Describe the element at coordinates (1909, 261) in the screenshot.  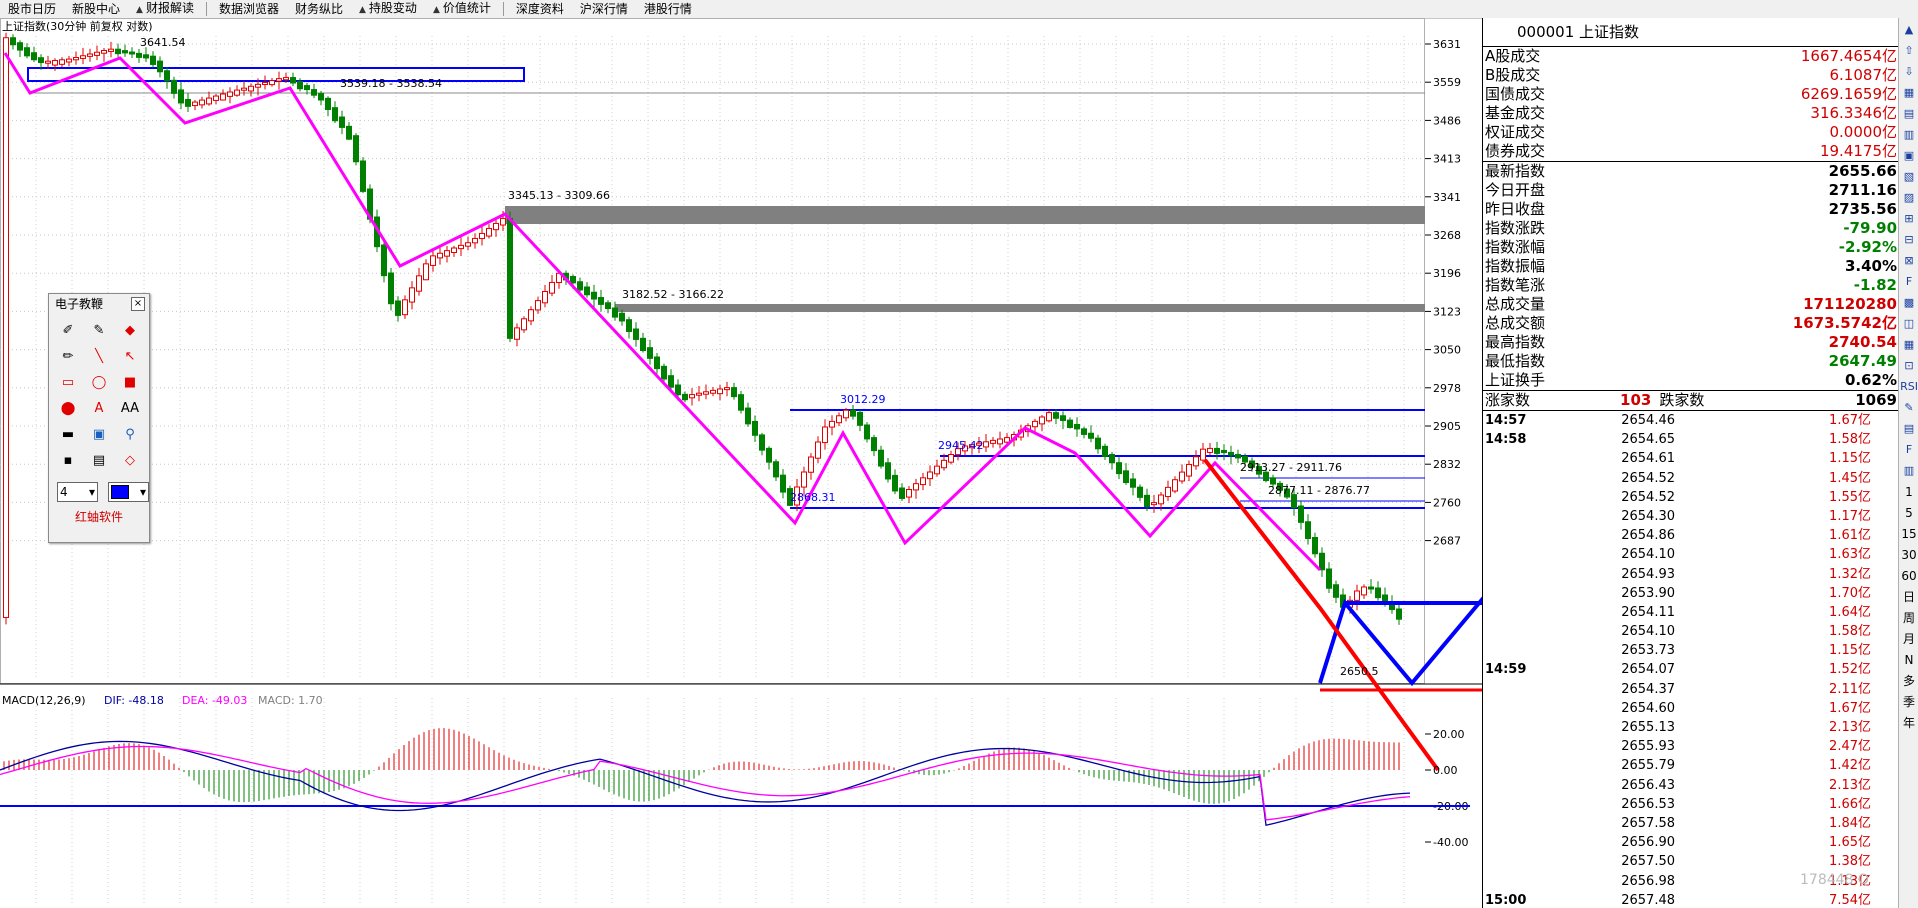
I see `side-toolbar-button: ⊠` at that location.